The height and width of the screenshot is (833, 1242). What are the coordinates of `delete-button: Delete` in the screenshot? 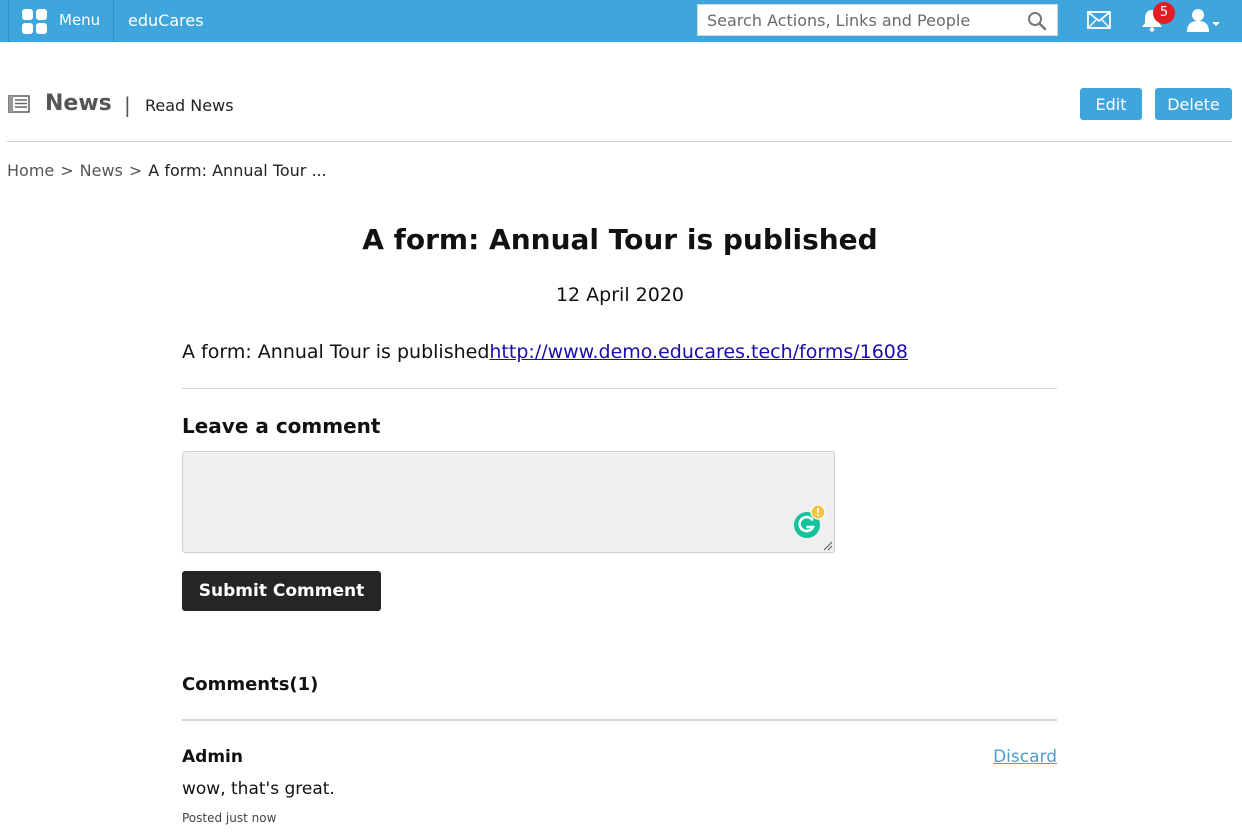 It's located at (1193, 104).